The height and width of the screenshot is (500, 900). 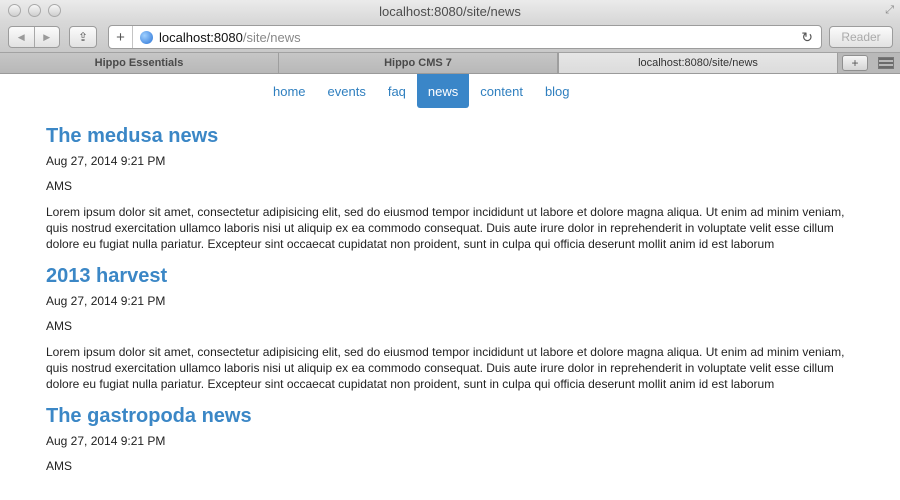 What do you see at coordinates (21, 37) in the screenshot?
I see `back-arrow-icon: ◀` at bounding box center [21, 37].